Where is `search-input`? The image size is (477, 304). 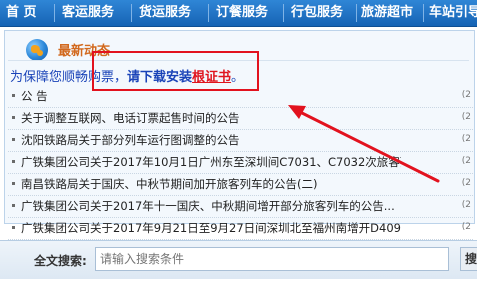 search-input is located at coordinates (272, 259).